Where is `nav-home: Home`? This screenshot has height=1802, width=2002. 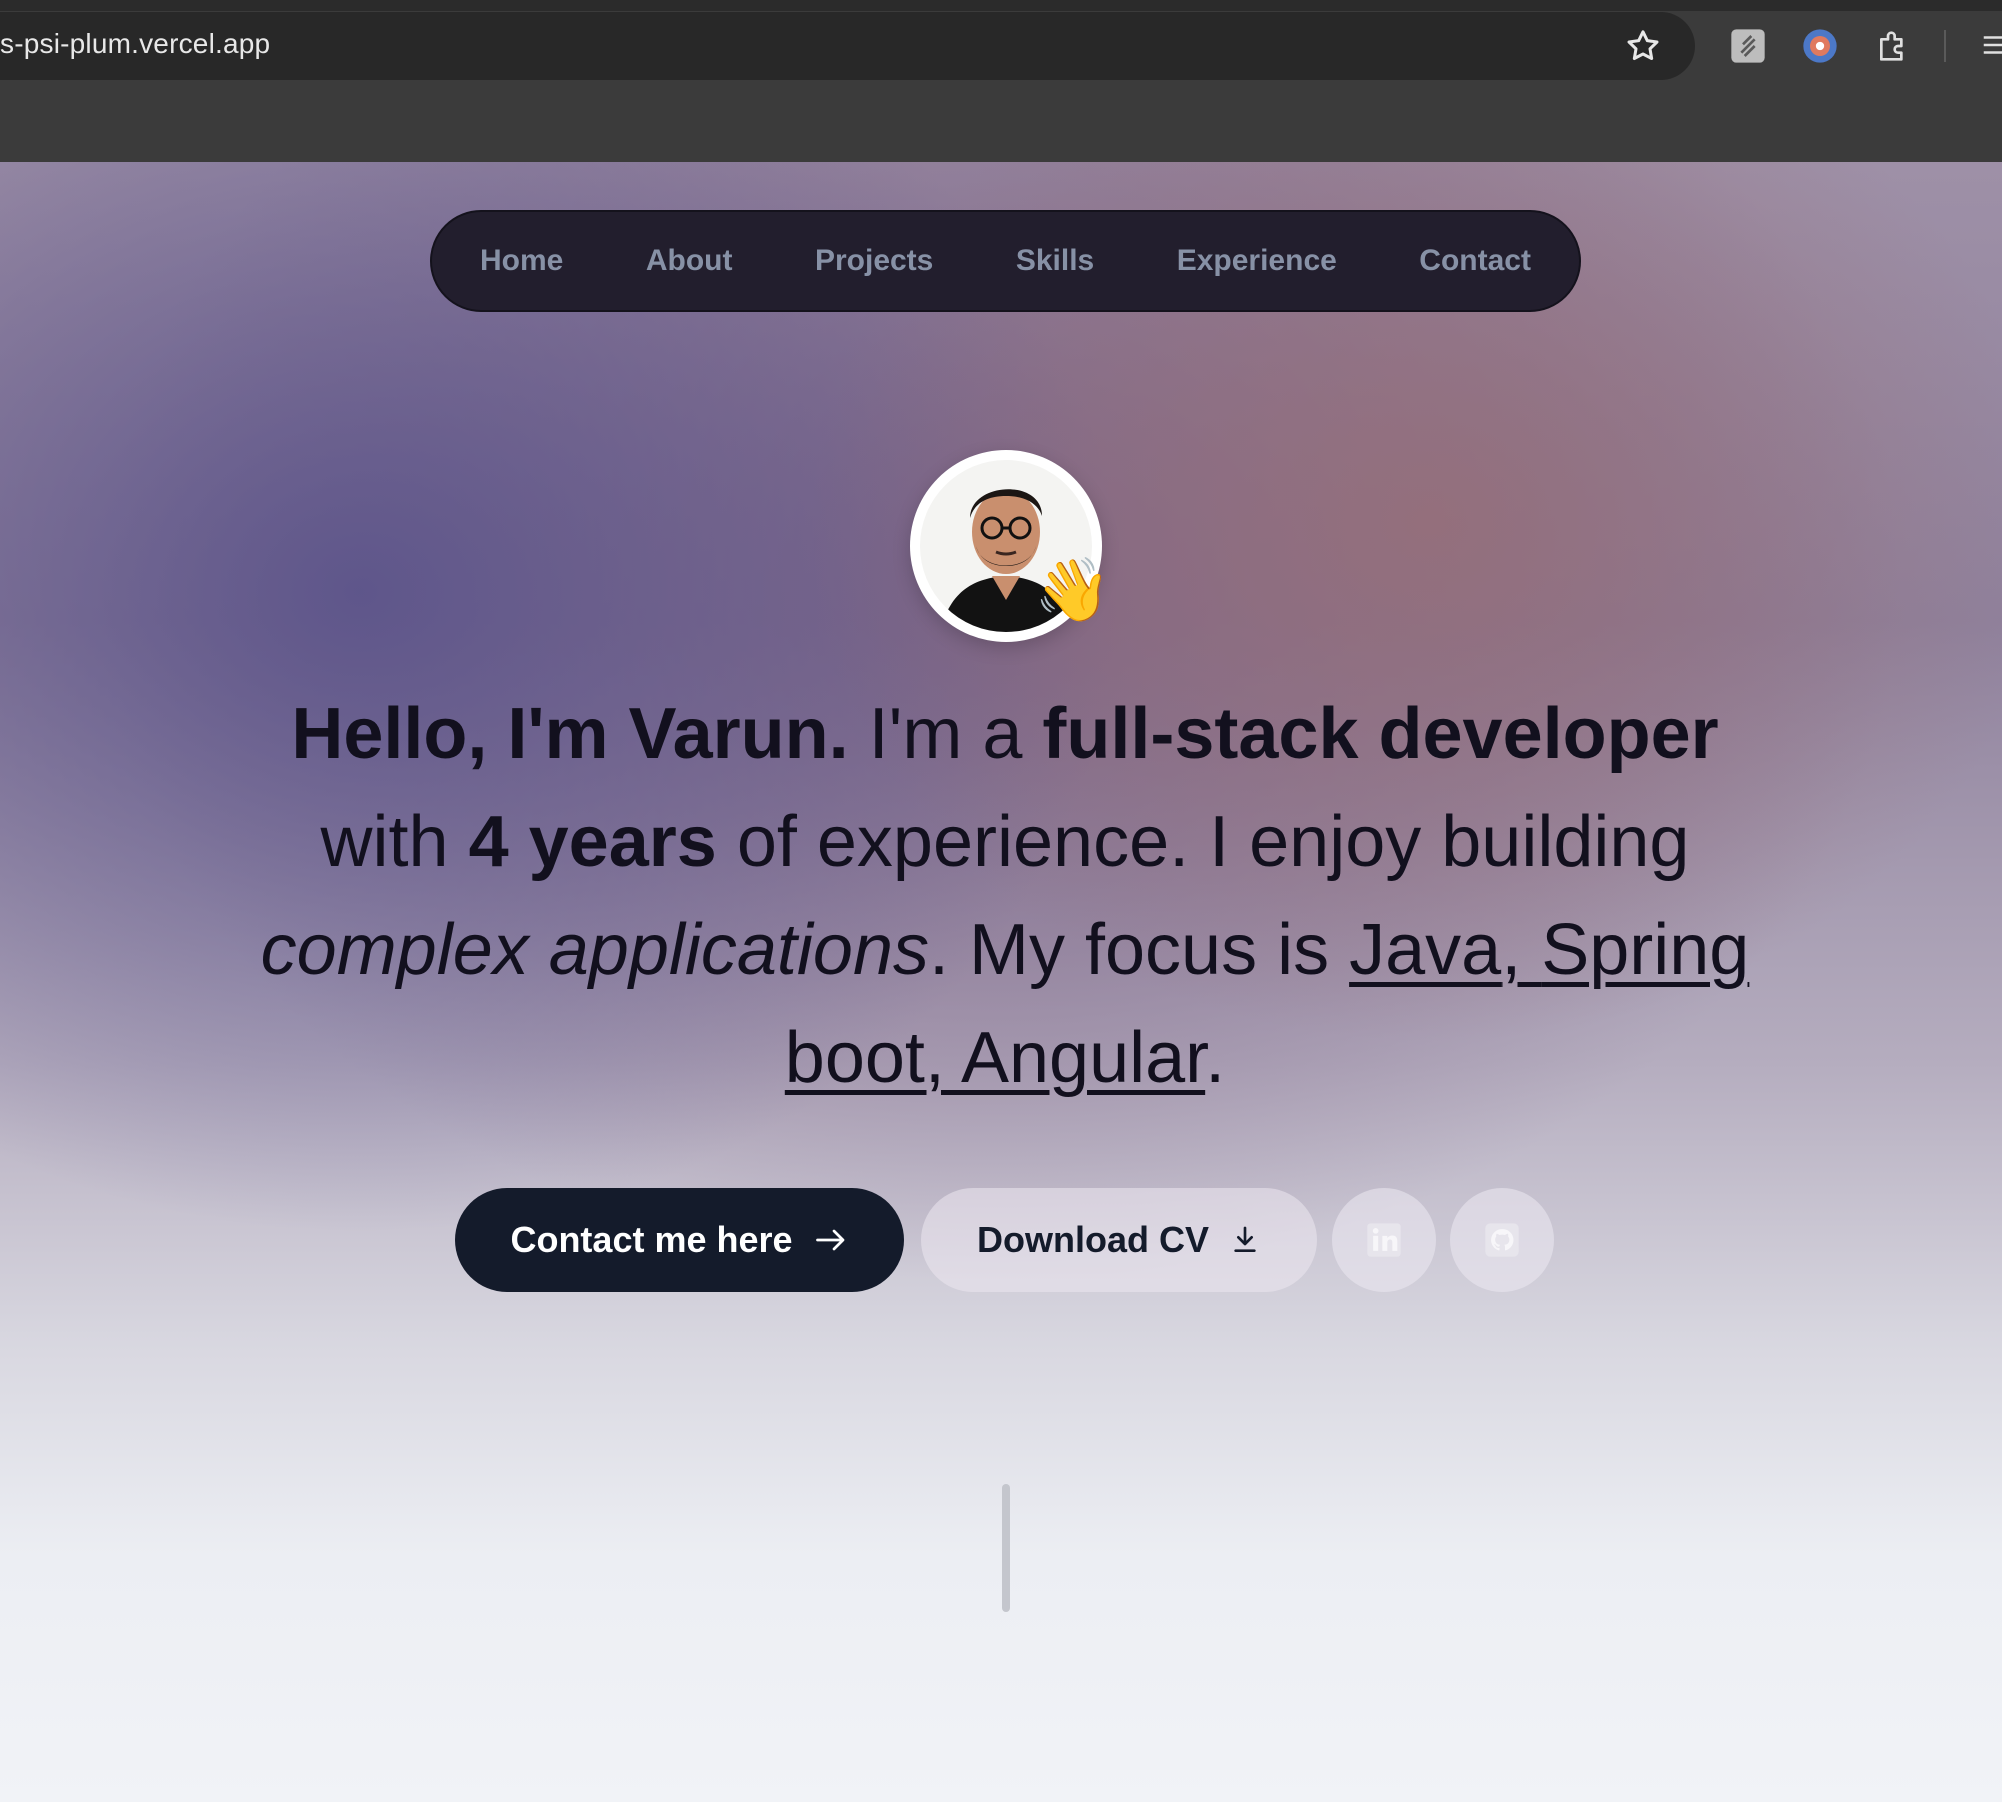 nav-home: Home is located at coordinates (521, 261).